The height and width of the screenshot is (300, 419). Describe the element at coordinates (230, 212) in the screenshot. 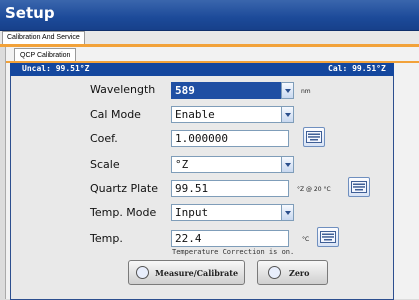

I see `temp-mode-select: Input` at that location.